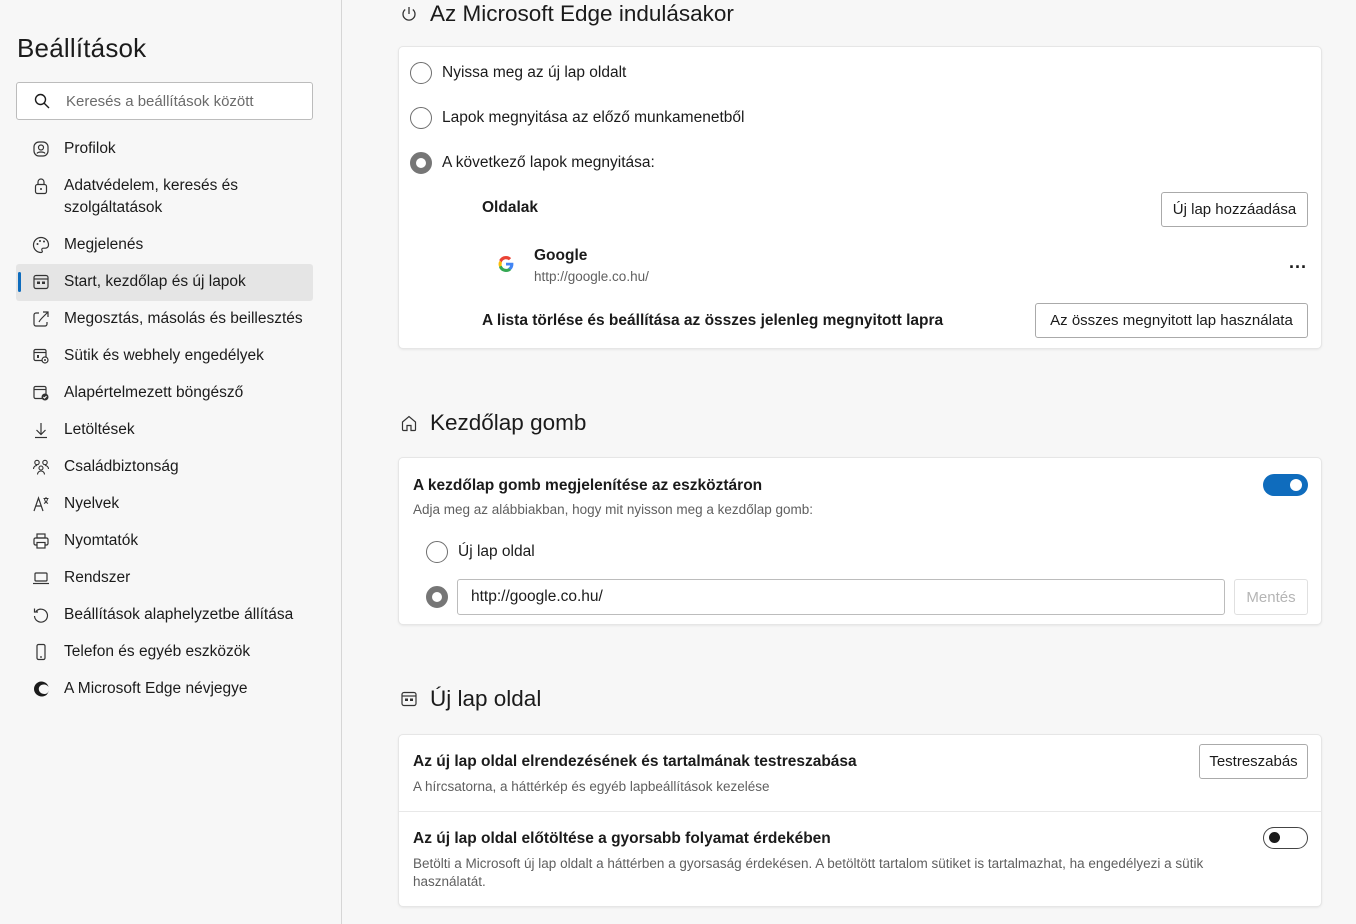 The image size is (1356, 924). What do you see at coordinates (92, 503) in the screenshot?
I see `sidebar-item-label: Nyelvek` at bounding box center [92, 503].